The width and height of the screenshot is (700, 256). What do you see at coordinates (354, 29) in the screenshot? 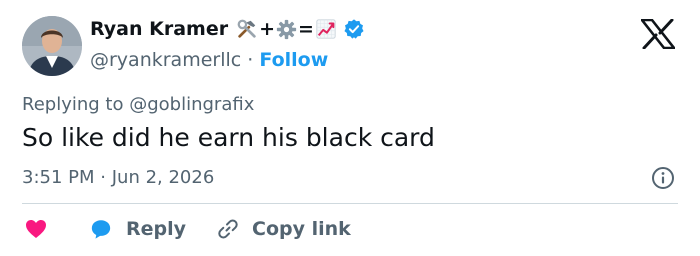
I see `verified-badge-icon` at bounding box center [354, 29].